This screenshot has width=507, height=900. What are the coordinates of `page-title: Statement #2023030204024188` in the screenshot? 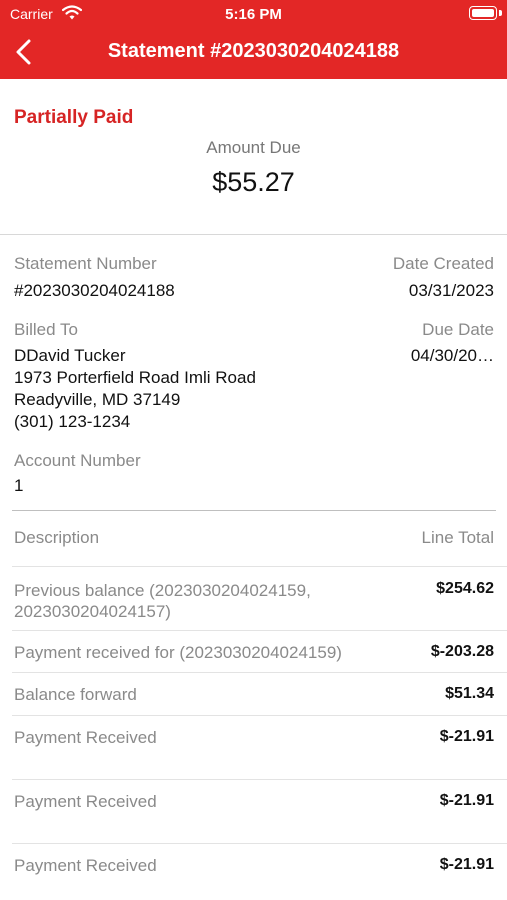 It's located at (253, 51).